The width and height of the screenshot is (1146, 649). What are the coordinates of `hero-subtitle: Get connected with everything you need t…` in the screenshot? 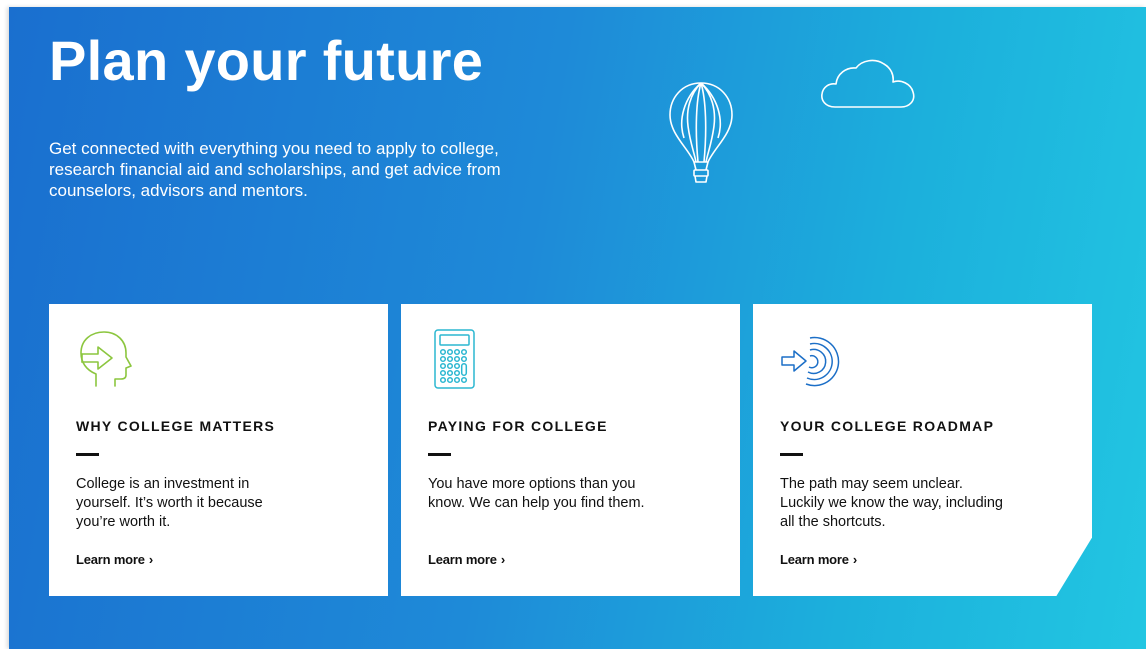 It's located at (275, 169).